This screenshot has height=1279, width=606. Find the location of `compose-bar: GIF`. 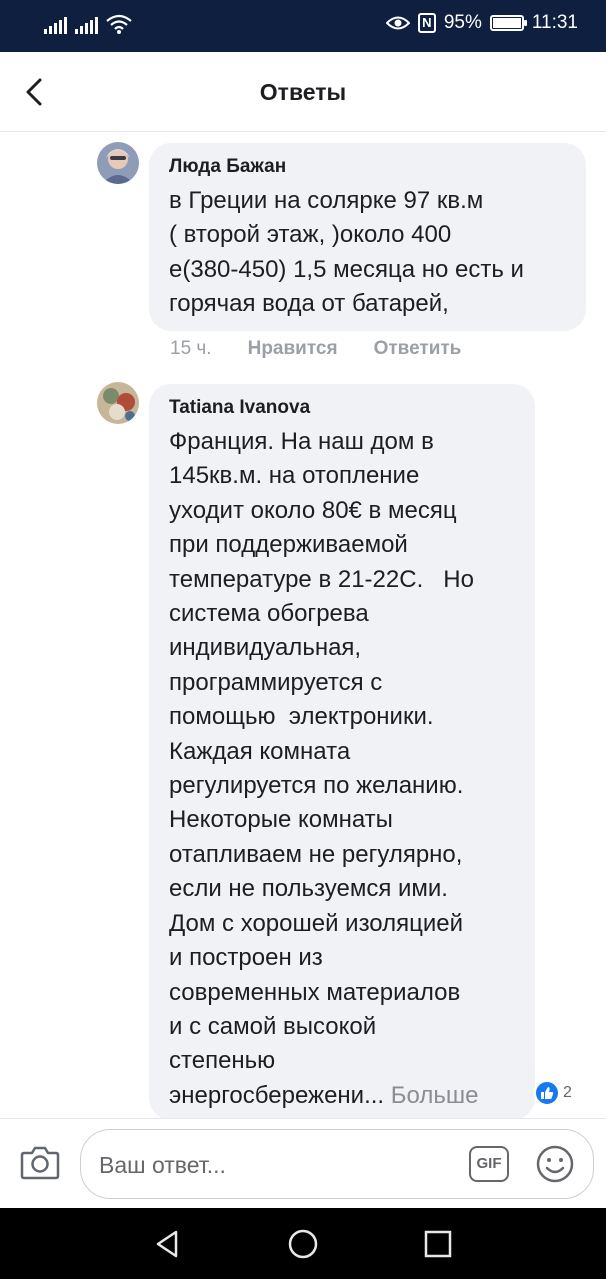

compose-bar: GIF is located at coordinates (303, 1163).